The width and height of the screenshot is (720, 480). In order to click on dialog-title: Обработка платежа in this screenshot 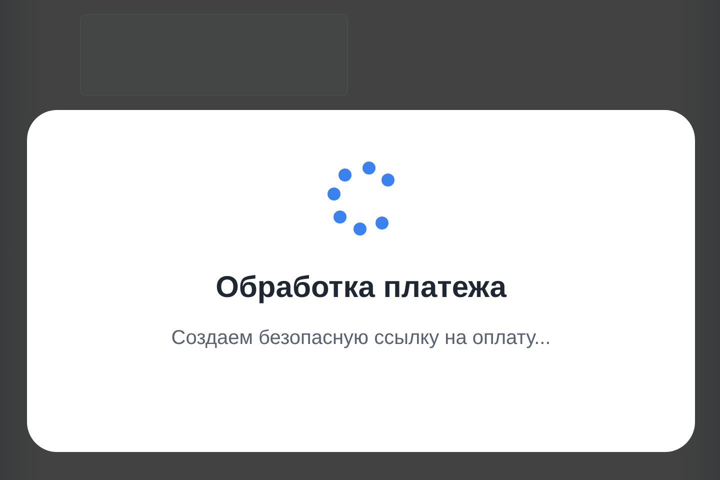, I will do `click(361, 288)`.